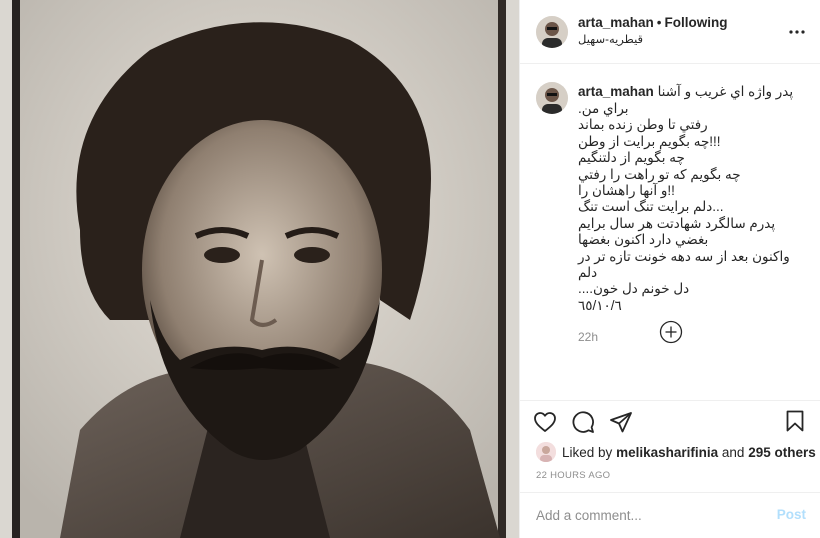 The width and height of the screenshot is (820, 538). What do you see at coordinates (646, 515) in the screenshot?
I see `comment-input` at bounding box center [646, 515].